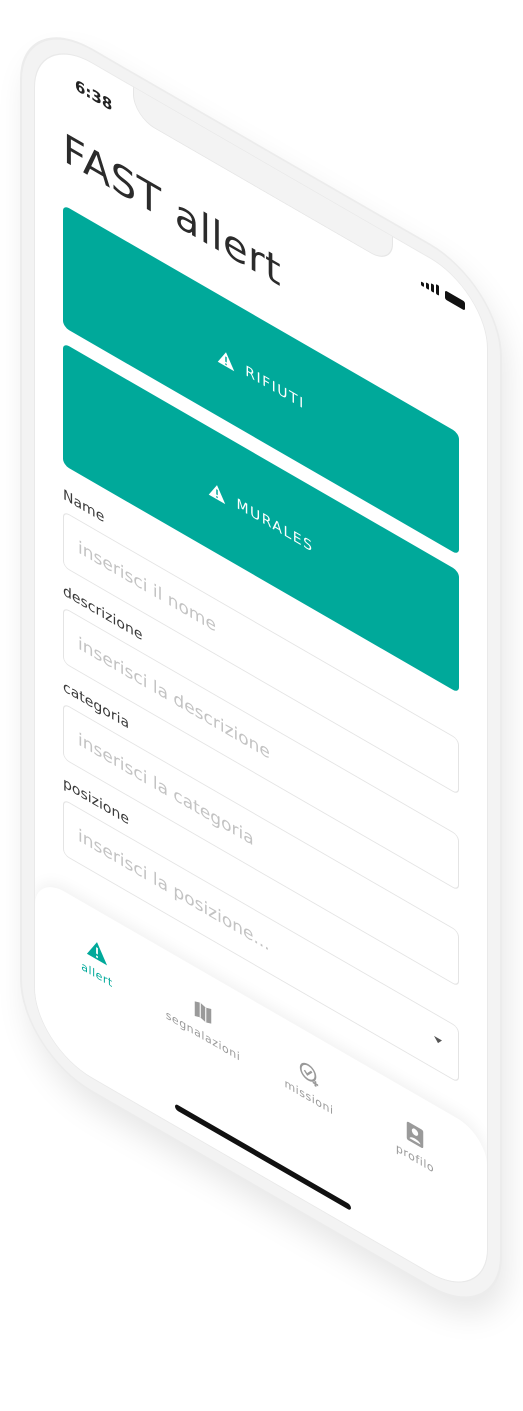  What do you see at coordinates (97, 975) in the screenshot?
I see `tab-allert-label: allert` at bounding box center [97, 975].